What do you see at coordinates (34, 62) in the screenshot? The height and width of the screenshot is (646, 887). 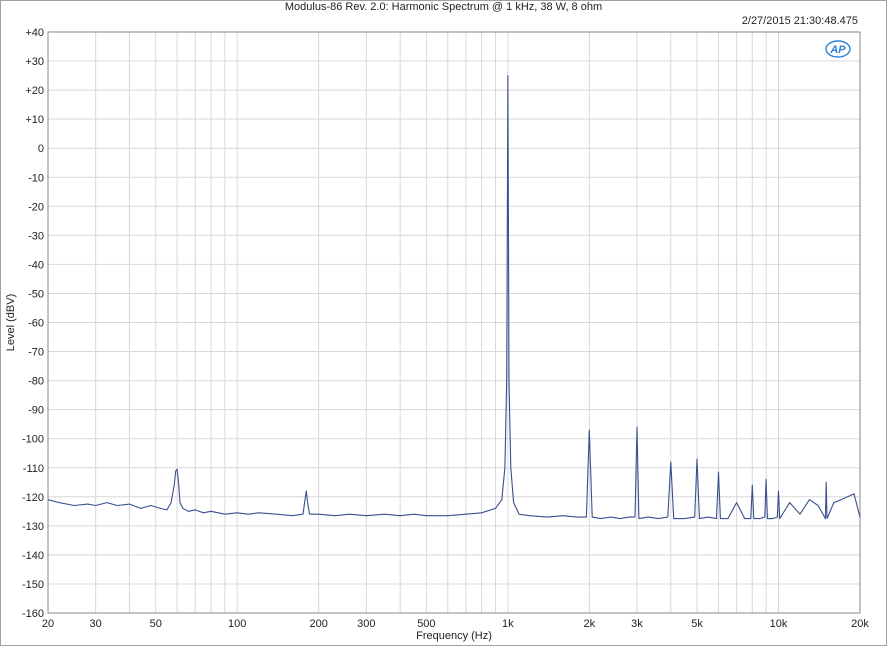 I see `y-tick-label: +30` at bounding box center [34, 62].